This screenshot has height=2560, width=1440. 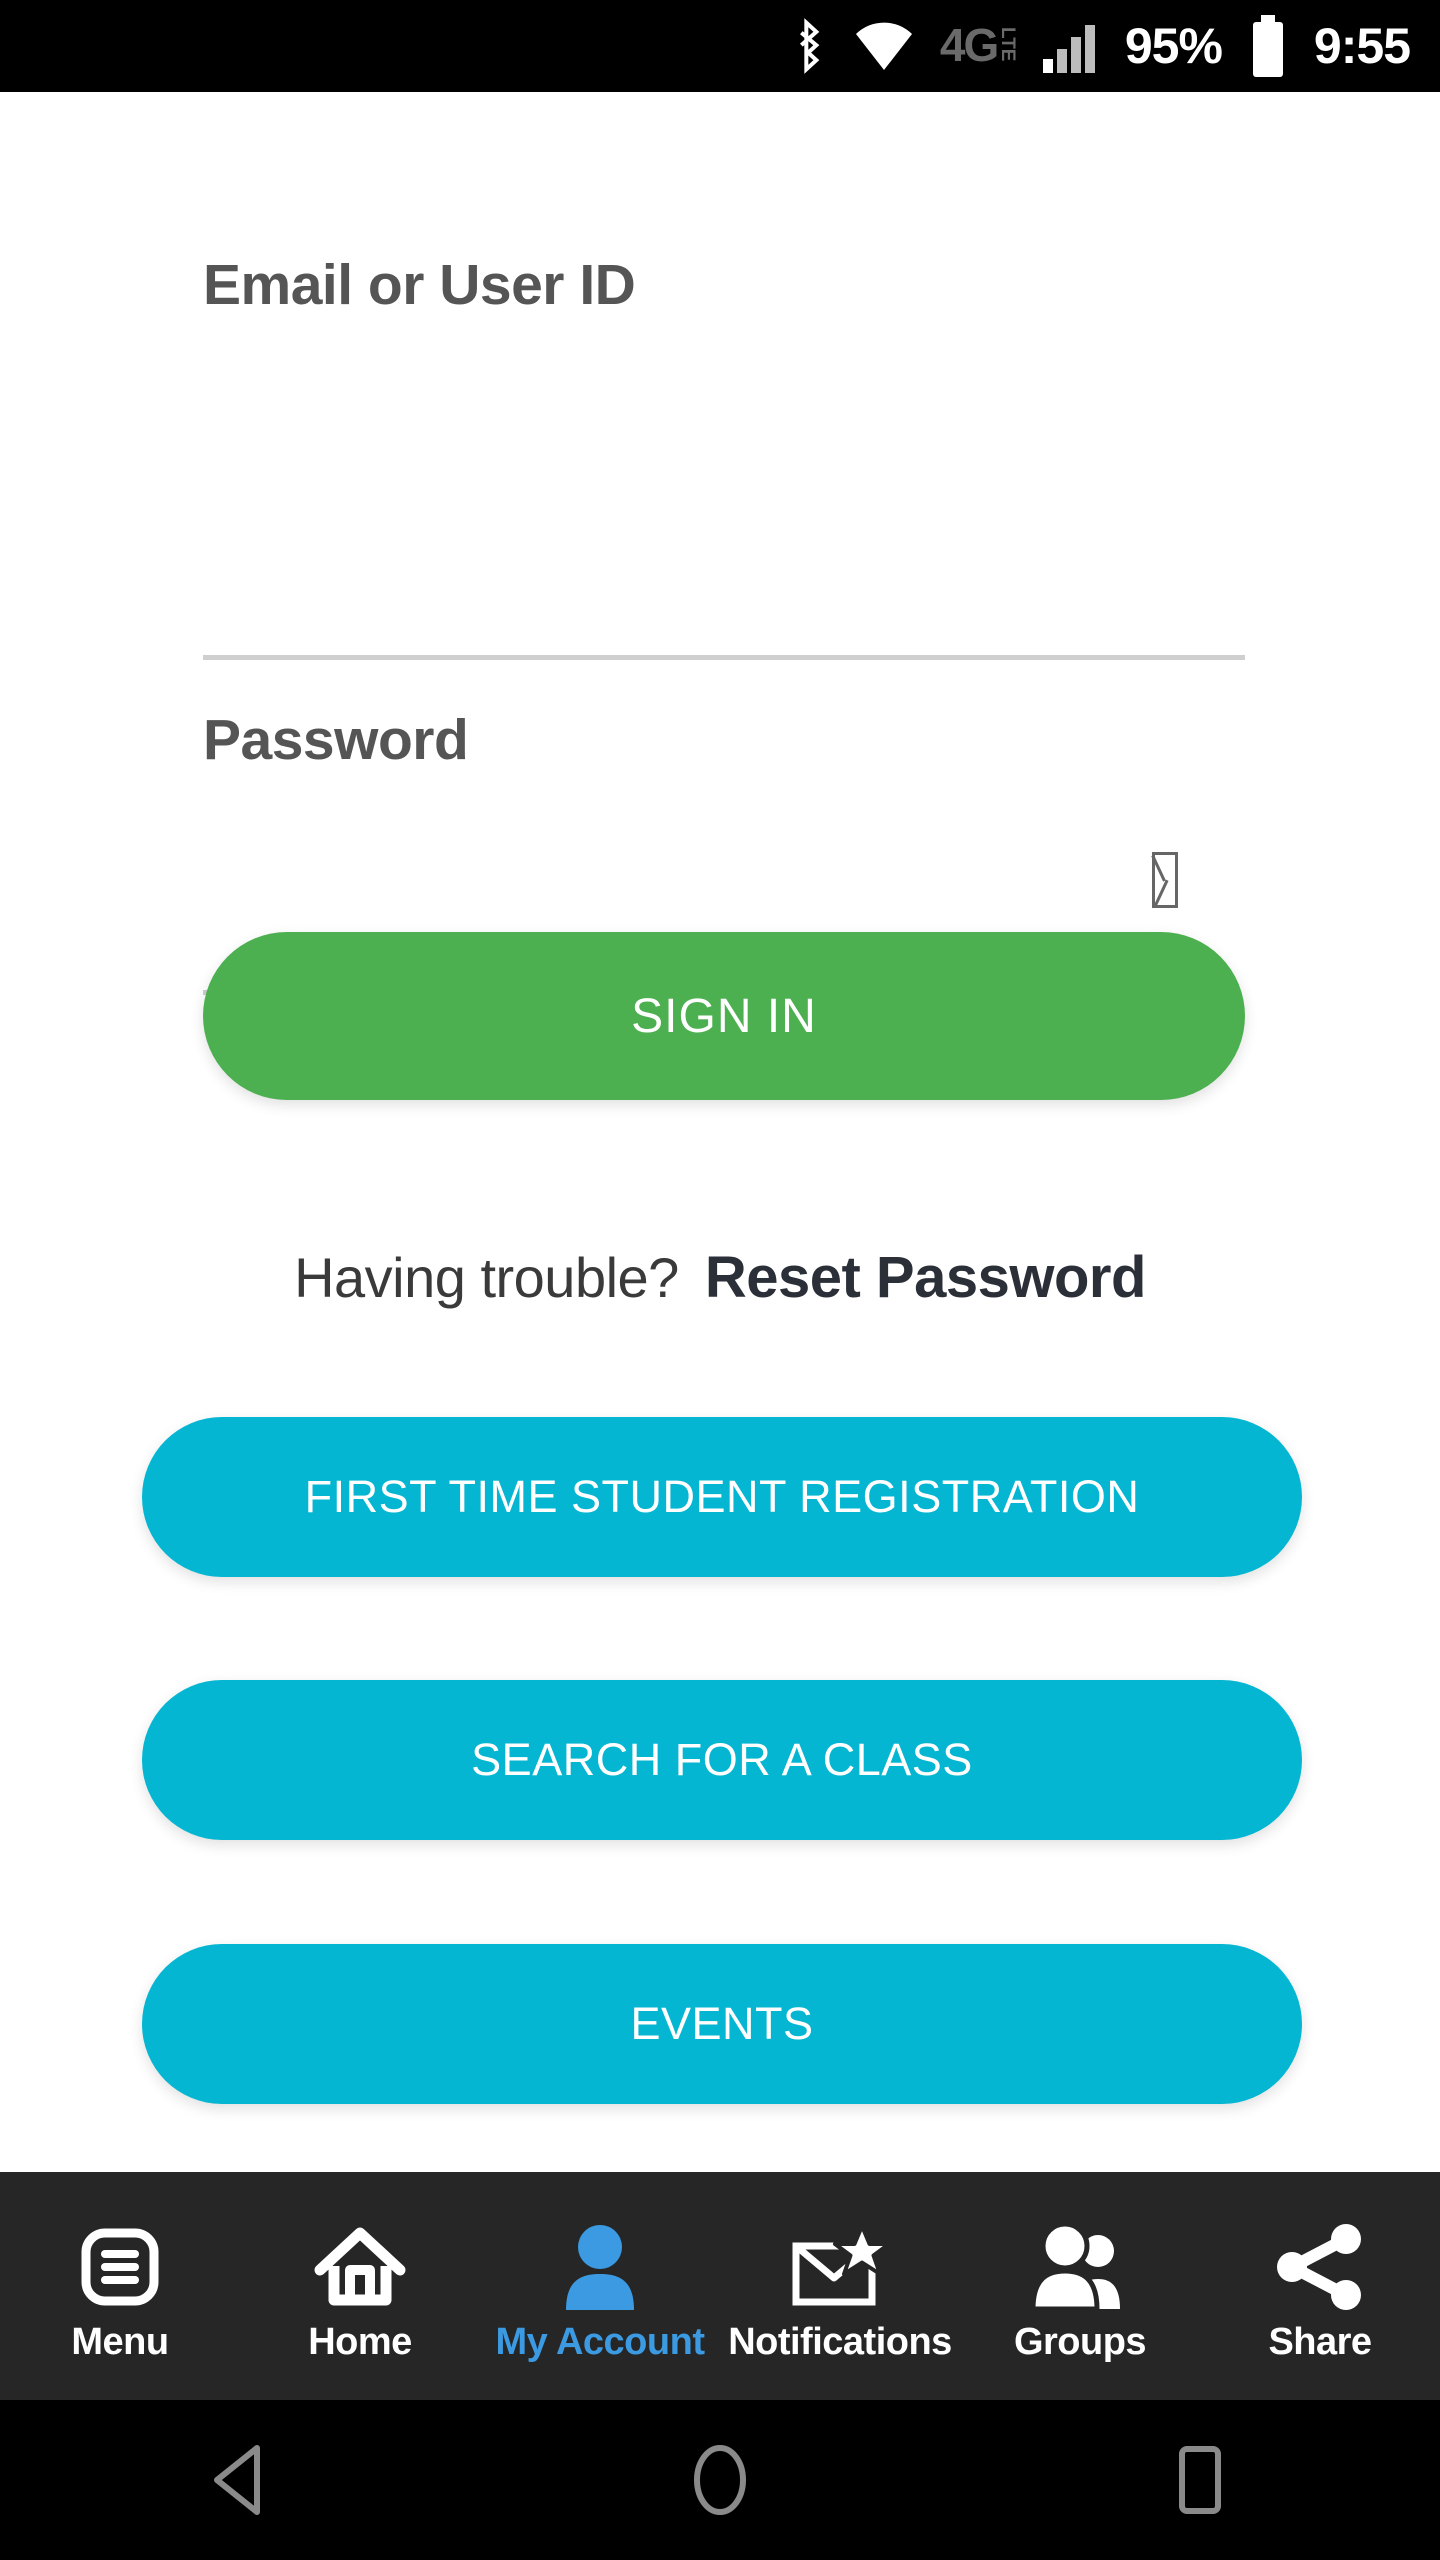 What do you see at coordinates (360, 2342) in the screenshot?
I see `nav-label-home: Home` at bounding box center [360, 2342].